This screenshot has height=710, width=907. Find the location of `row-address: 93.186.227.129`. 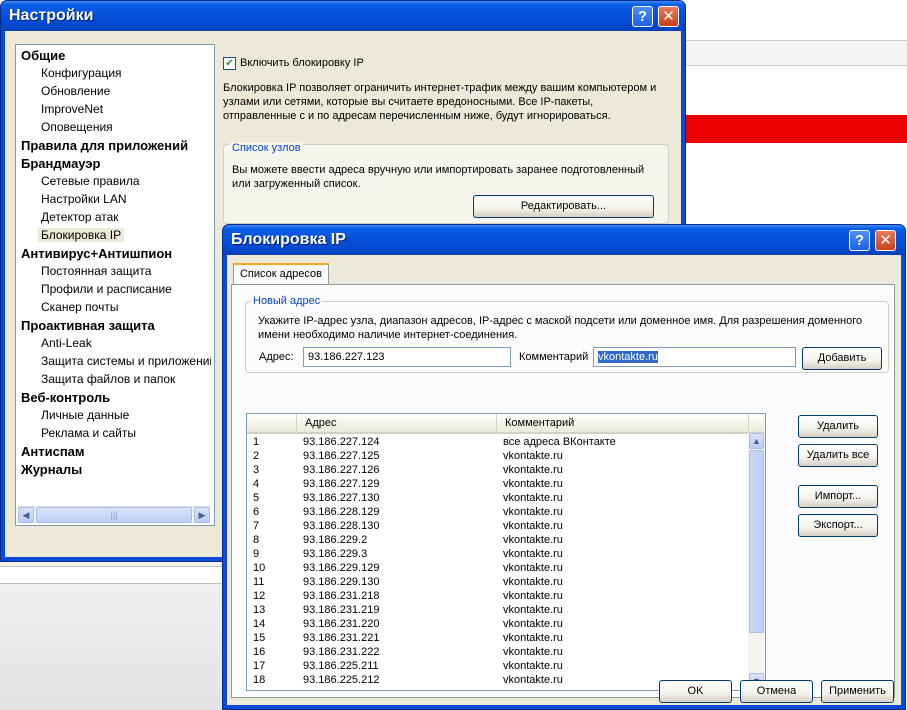

row-address: 93.186.227.129 is located at coordinates (341, 484).